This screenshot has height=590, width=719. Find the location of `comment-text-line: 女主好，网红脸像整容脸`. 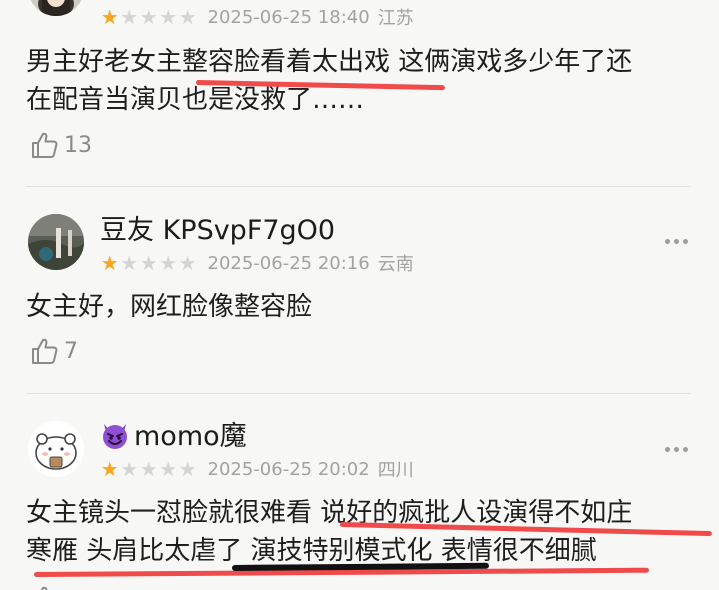

comment-text-line: 女主好，网红脸像整容脸 is located at coordinates (169, 307).